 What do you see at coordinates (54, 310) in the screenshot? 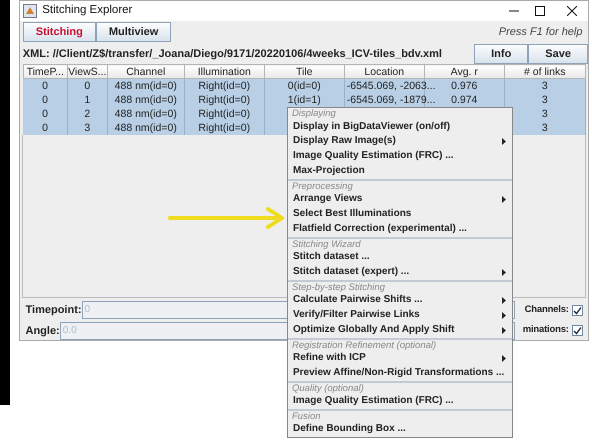
I see `field-label: Timepoint:` at bounding box center [54, 310].